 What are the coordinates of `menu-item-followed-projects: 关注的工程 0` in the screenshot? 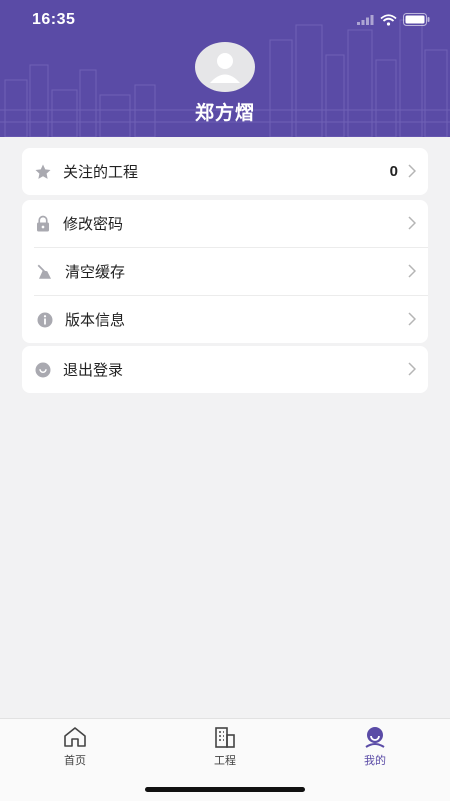 It's located at (225, 171).